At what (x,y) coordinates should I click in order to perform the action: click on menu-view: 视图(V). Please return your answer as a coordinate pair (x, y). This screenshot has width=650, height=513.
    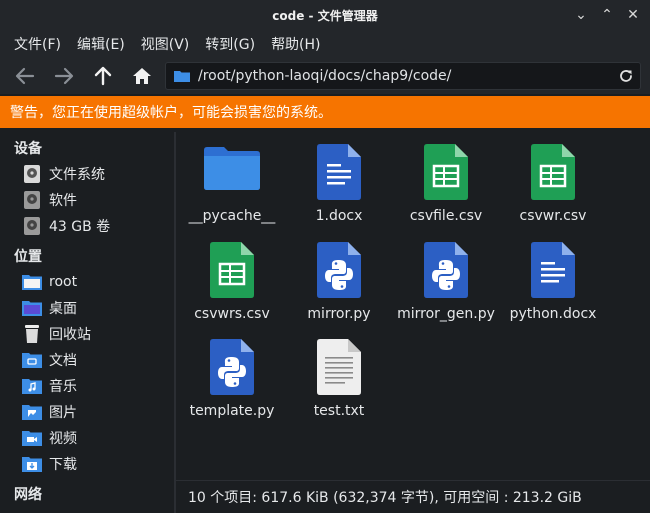
    Looking at the image, I should click on (165, 44).